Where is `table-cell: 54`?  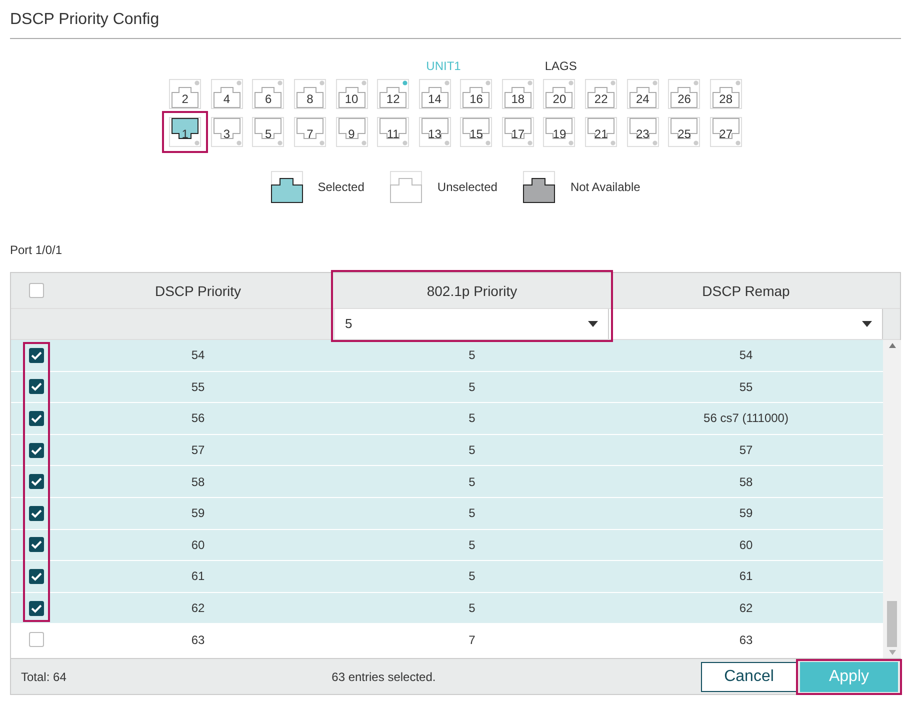 table-cell: 54 is located at coordinates (746, 355).